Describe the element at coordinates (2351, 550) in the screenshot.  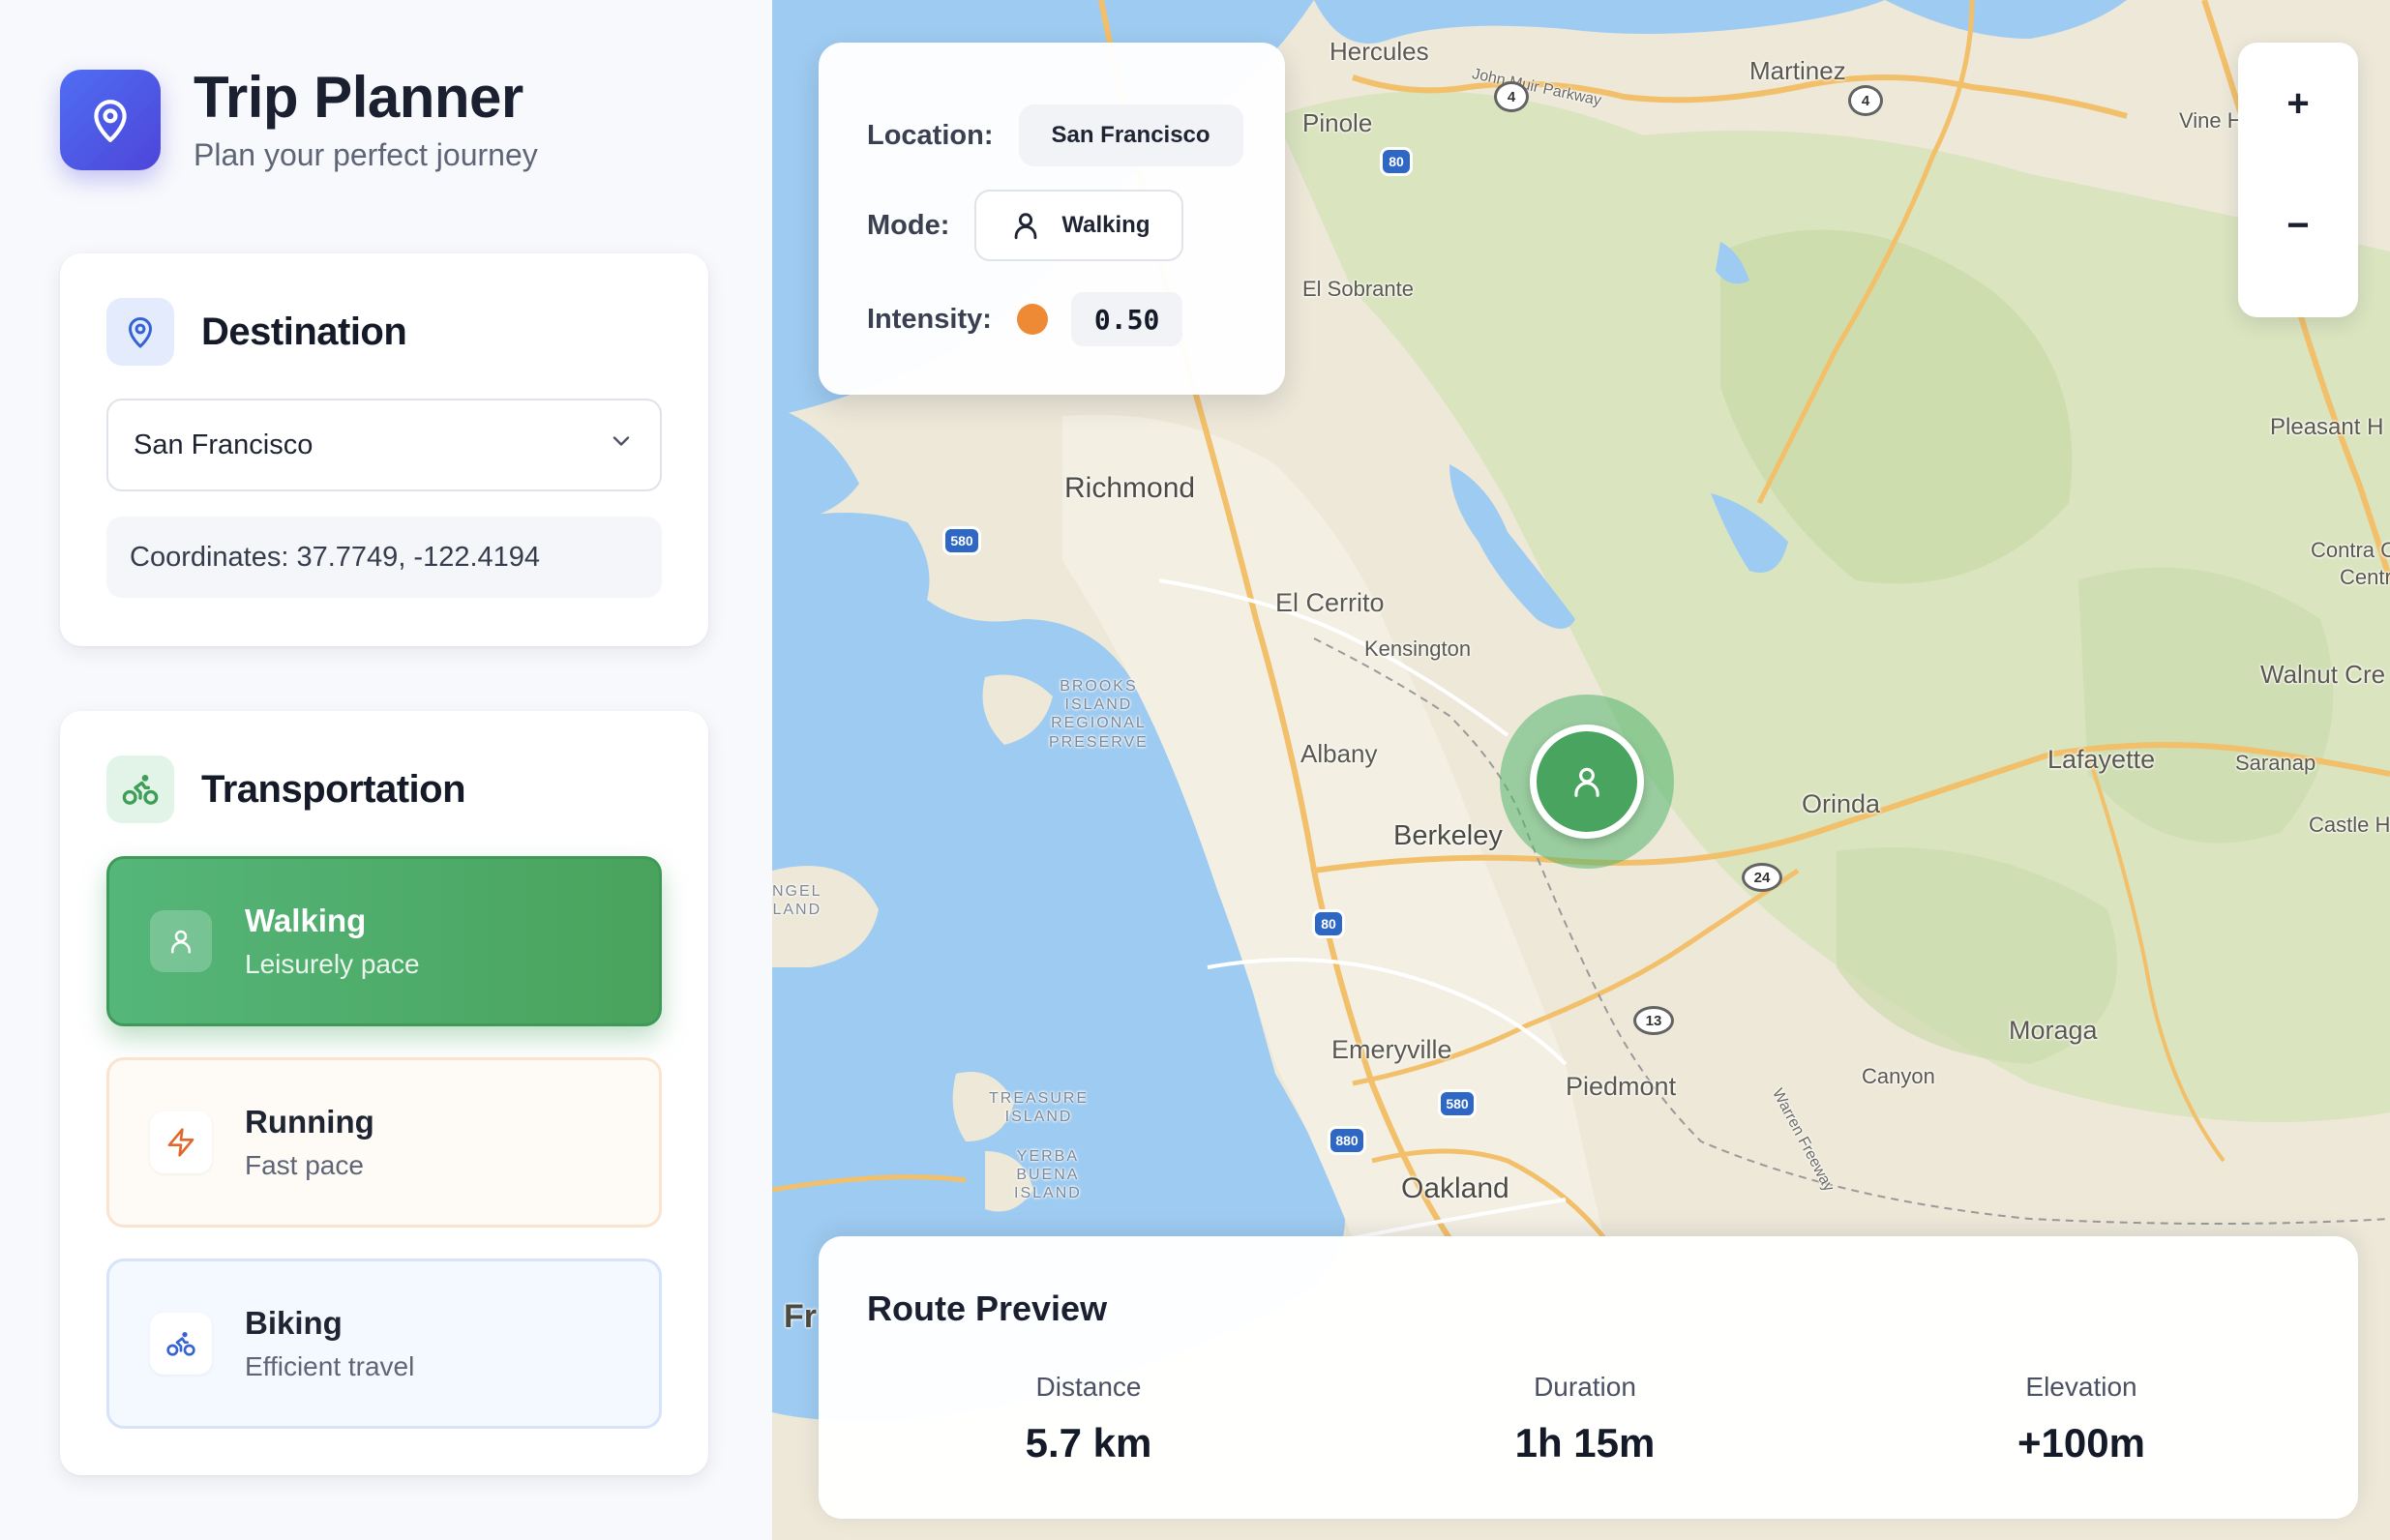
I see `map-label: Contra C` at that location.